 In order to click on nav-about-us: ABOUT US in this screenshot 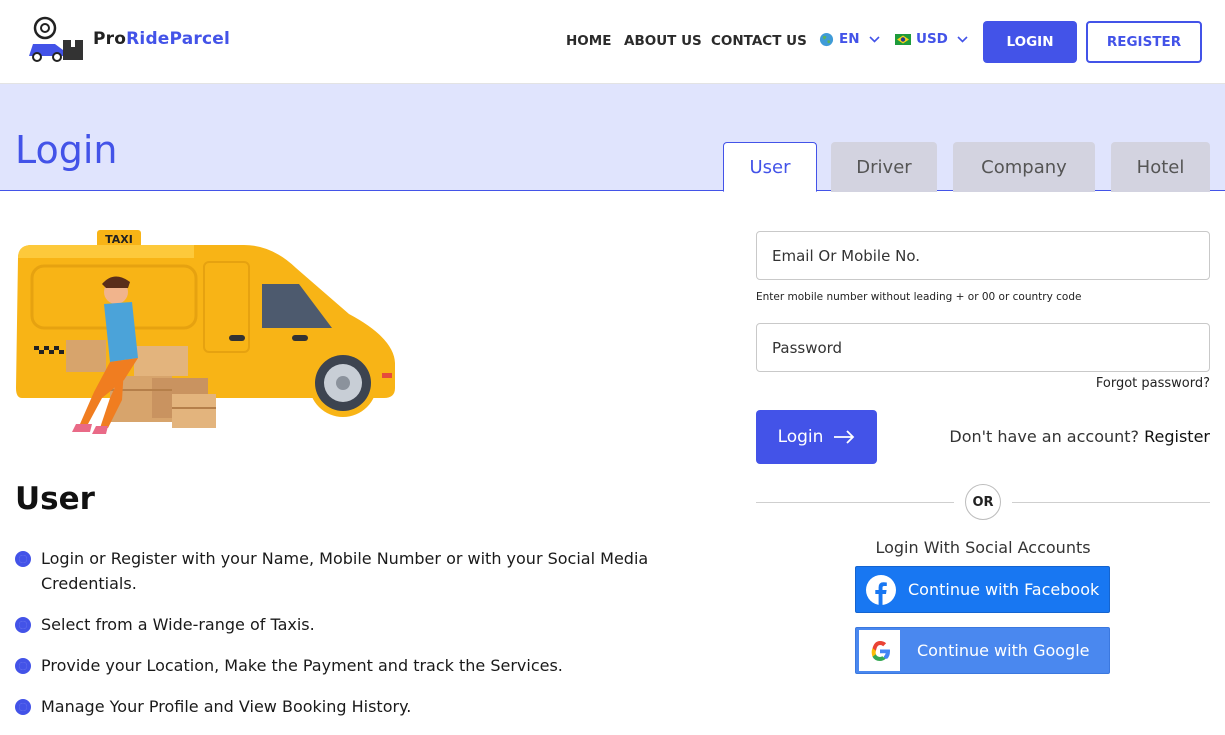, I will do `click(663, 41)`.